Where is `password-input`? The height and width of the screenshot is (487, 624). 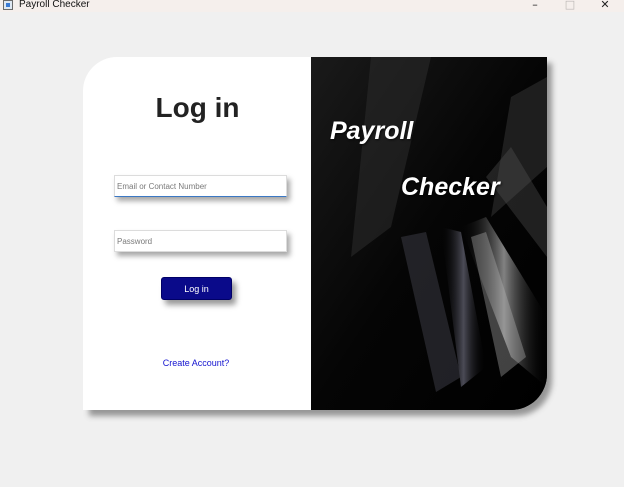 password-input is located at coordinates (200, 241).